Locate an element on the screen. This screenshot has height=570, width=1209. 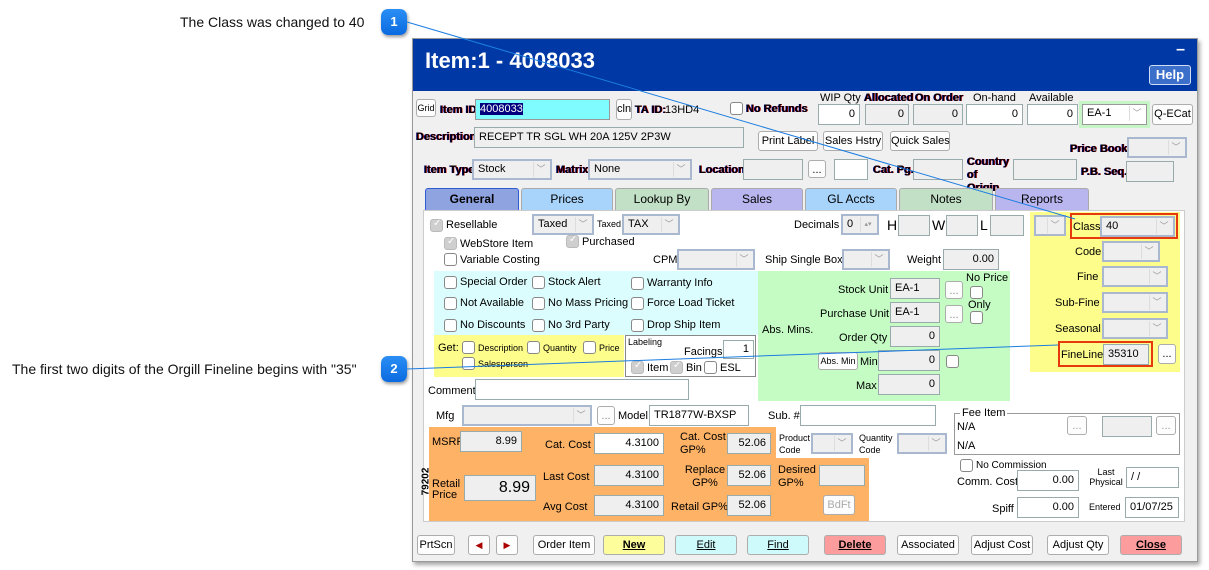
min-flag-checkbox is located at coordinates (952, 361).